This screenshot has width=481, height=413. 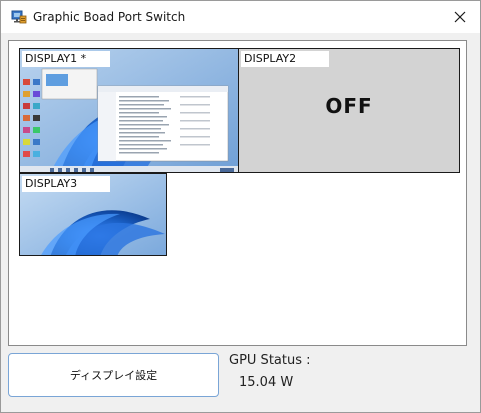 I want to click on display-1-screen-preview, so click(x=129, y=110).